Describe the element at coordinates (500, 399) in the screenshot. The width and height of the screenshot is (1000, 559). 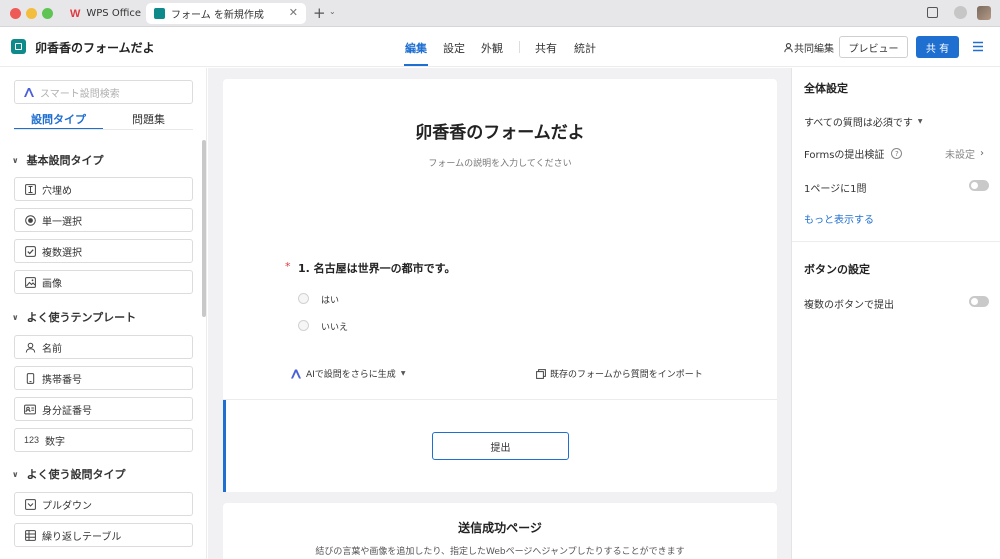
I see `section-divider` at that location.